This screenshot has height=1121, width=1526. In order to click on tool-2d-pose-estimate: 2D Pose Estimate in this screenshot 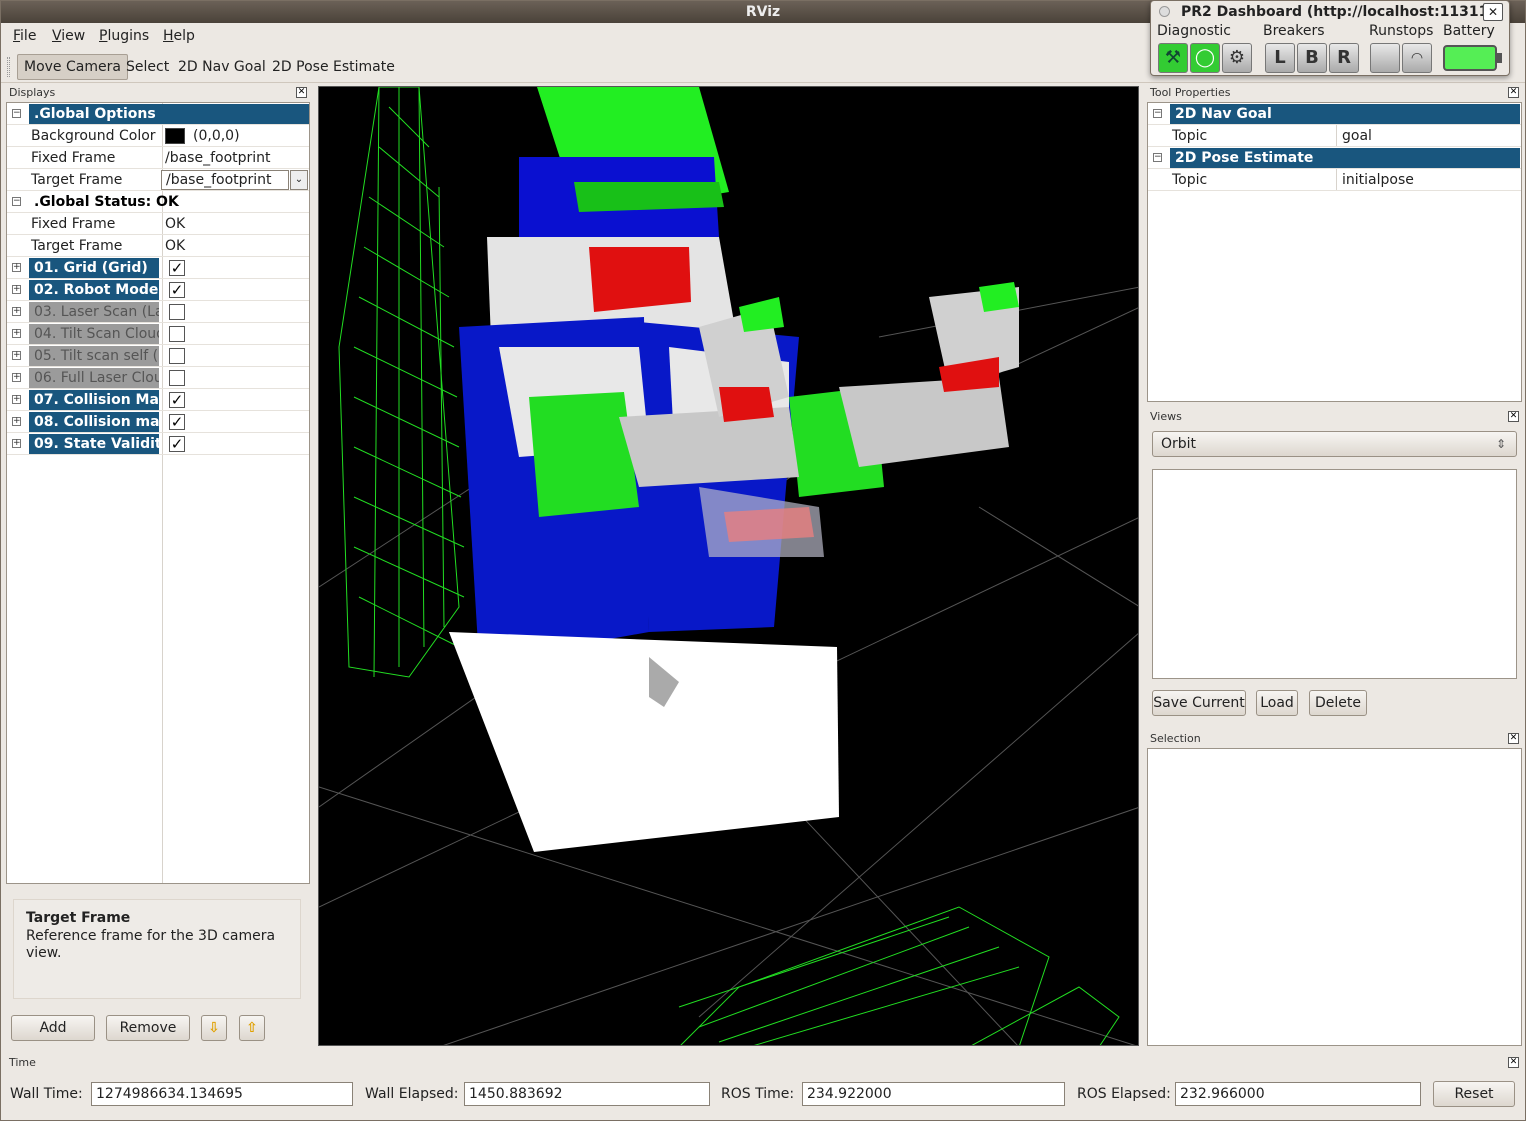, I will do `click(333, 67)`.